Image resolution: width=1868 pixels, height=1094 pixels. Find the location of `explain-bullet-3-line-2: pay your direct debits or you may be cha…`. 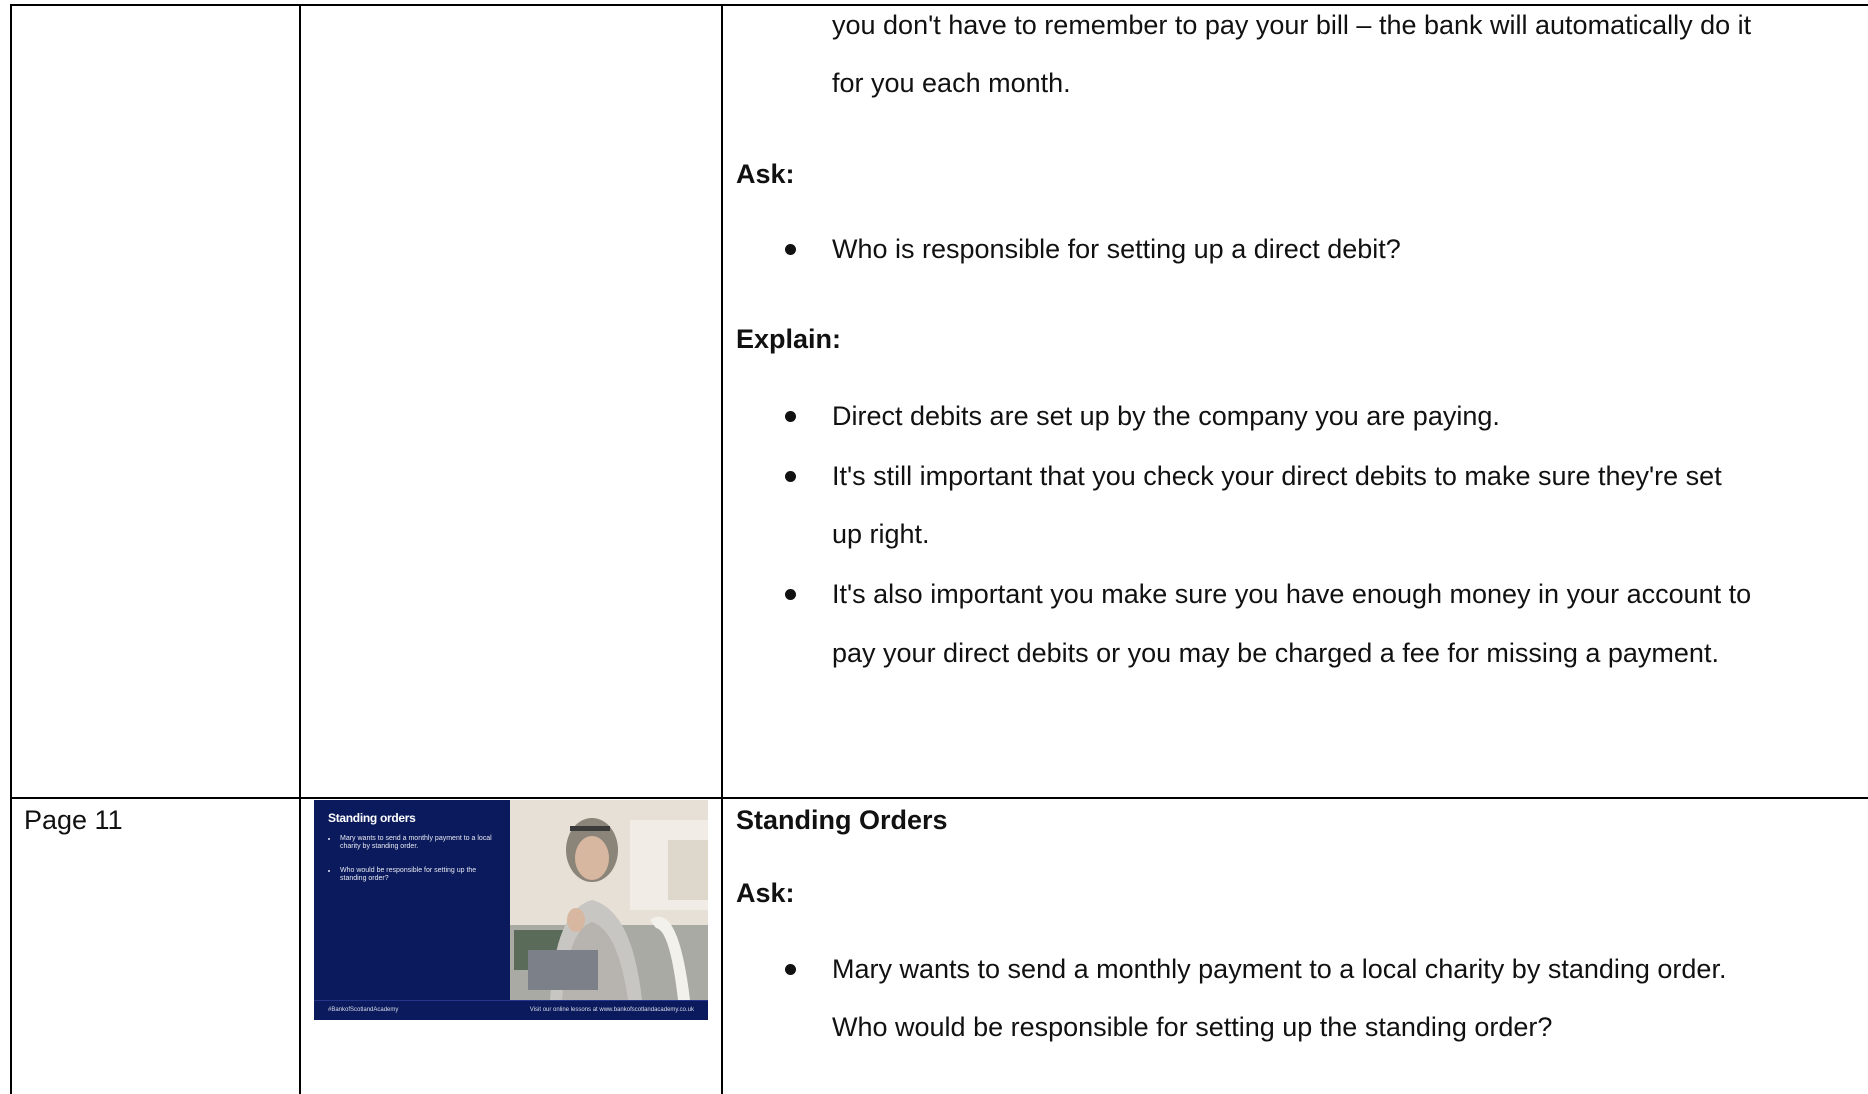

explain-bullet-3-line-2: pay your direct debits or you may be cha… is located at coordinates (1275, 653).